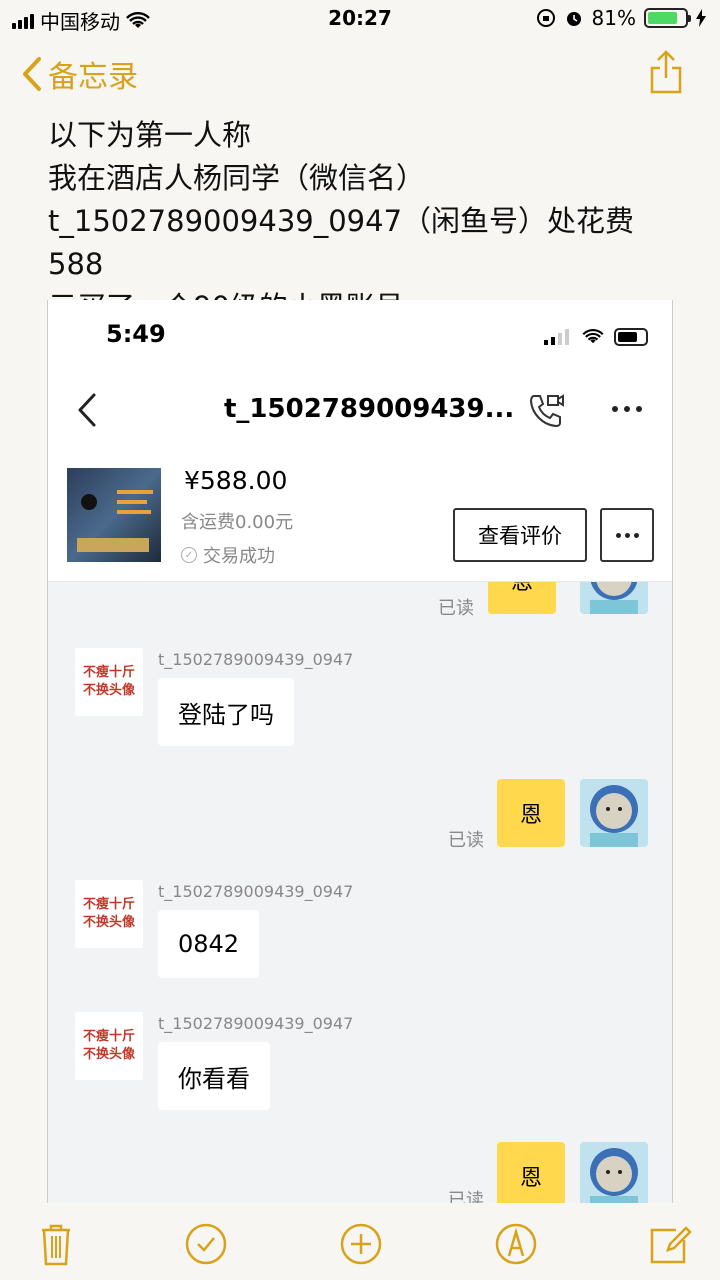  I want to click on message-bubble: 你看看, so click(214, 1076).